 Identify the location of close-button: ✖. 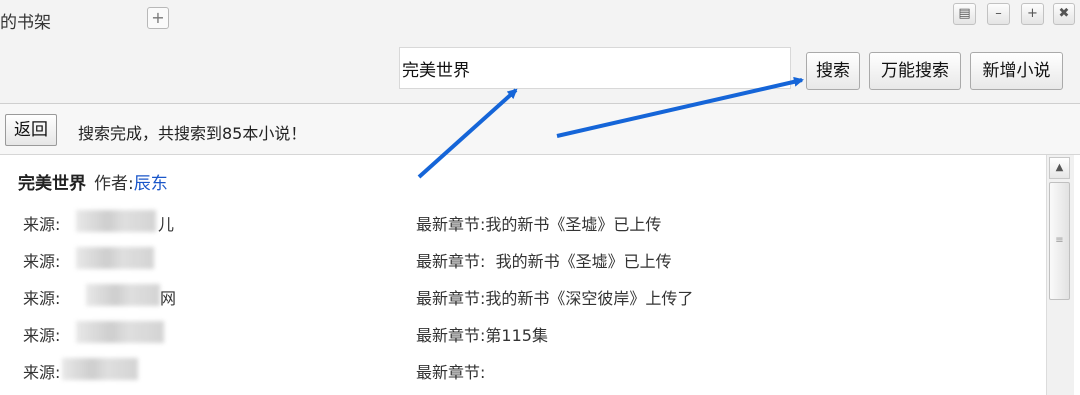
(1064, 14).